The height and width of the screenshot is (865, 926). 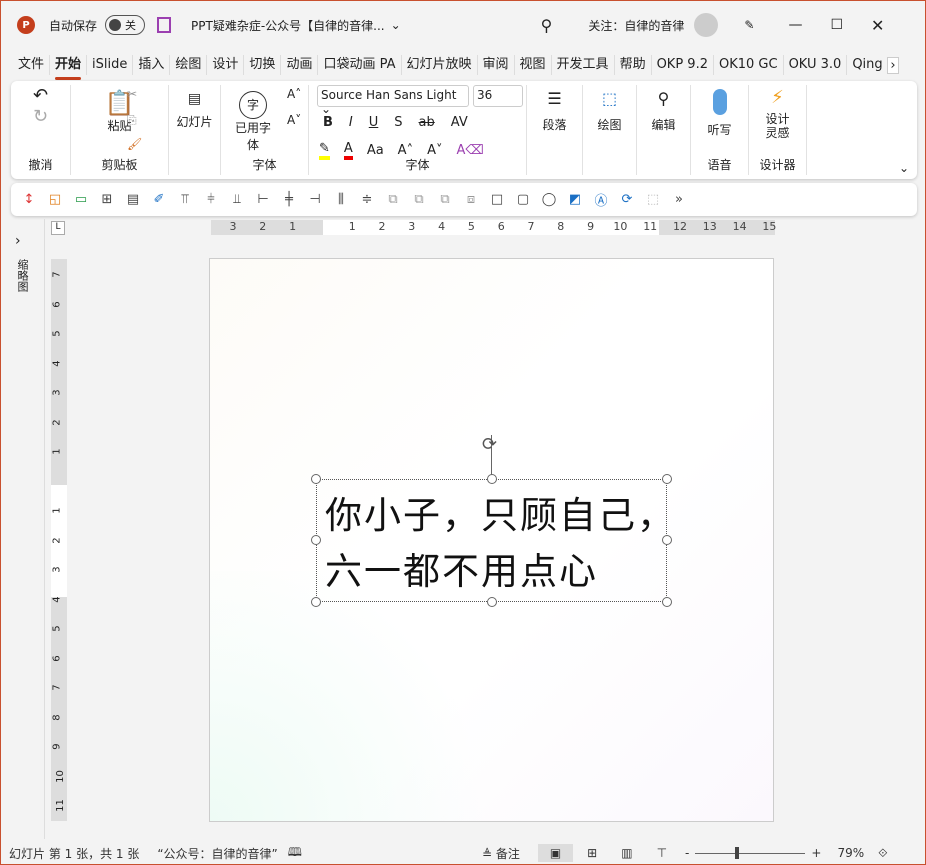 I want to click on distribute-v-icon: ≑, so click(x=367, y=199).